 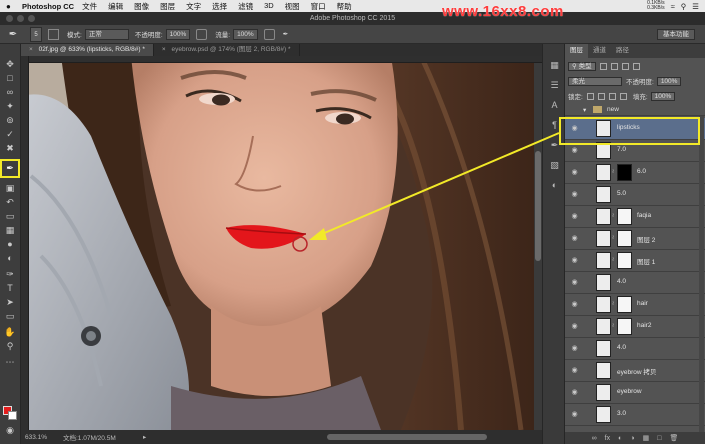 I want to click on menu-item: 文字, so click(x=193, y=6).